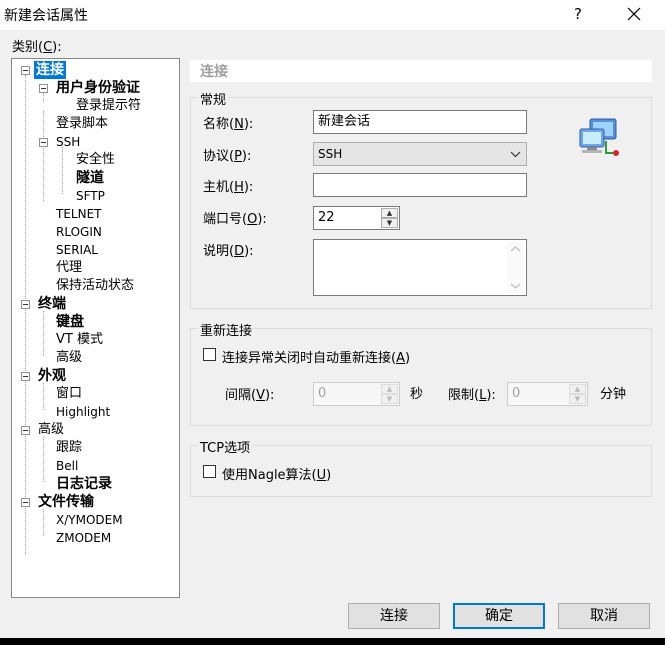  Describe the element at coordinates (515, 154) in the screenshot. I see `chevron-down-icon` at that location.